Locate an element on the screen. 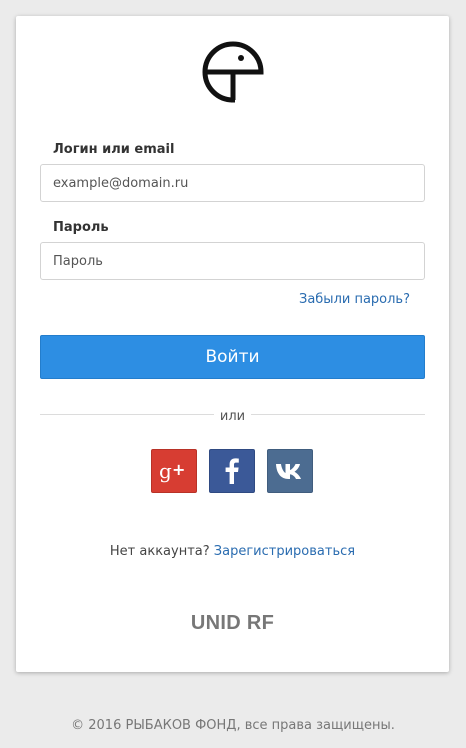 This screenshot has width=466, height=748. google-plus-button: g + is located at coordinates (174, 471).